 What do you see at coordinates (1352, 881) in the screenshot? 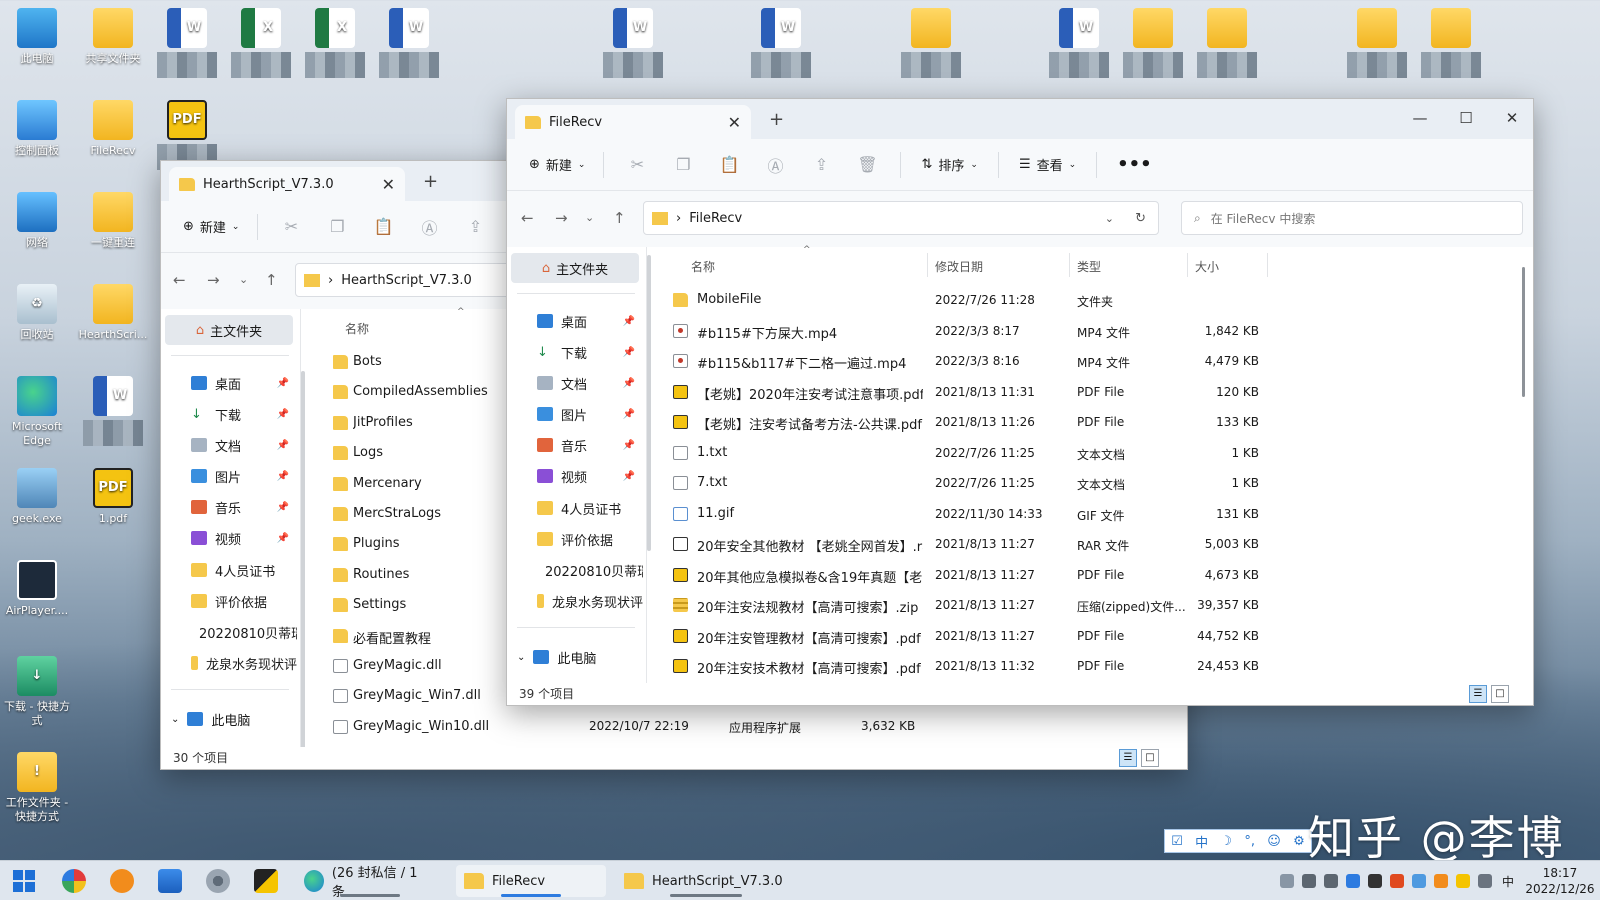
I see `bluetooth-icon` at bounding box center [1352, 881].